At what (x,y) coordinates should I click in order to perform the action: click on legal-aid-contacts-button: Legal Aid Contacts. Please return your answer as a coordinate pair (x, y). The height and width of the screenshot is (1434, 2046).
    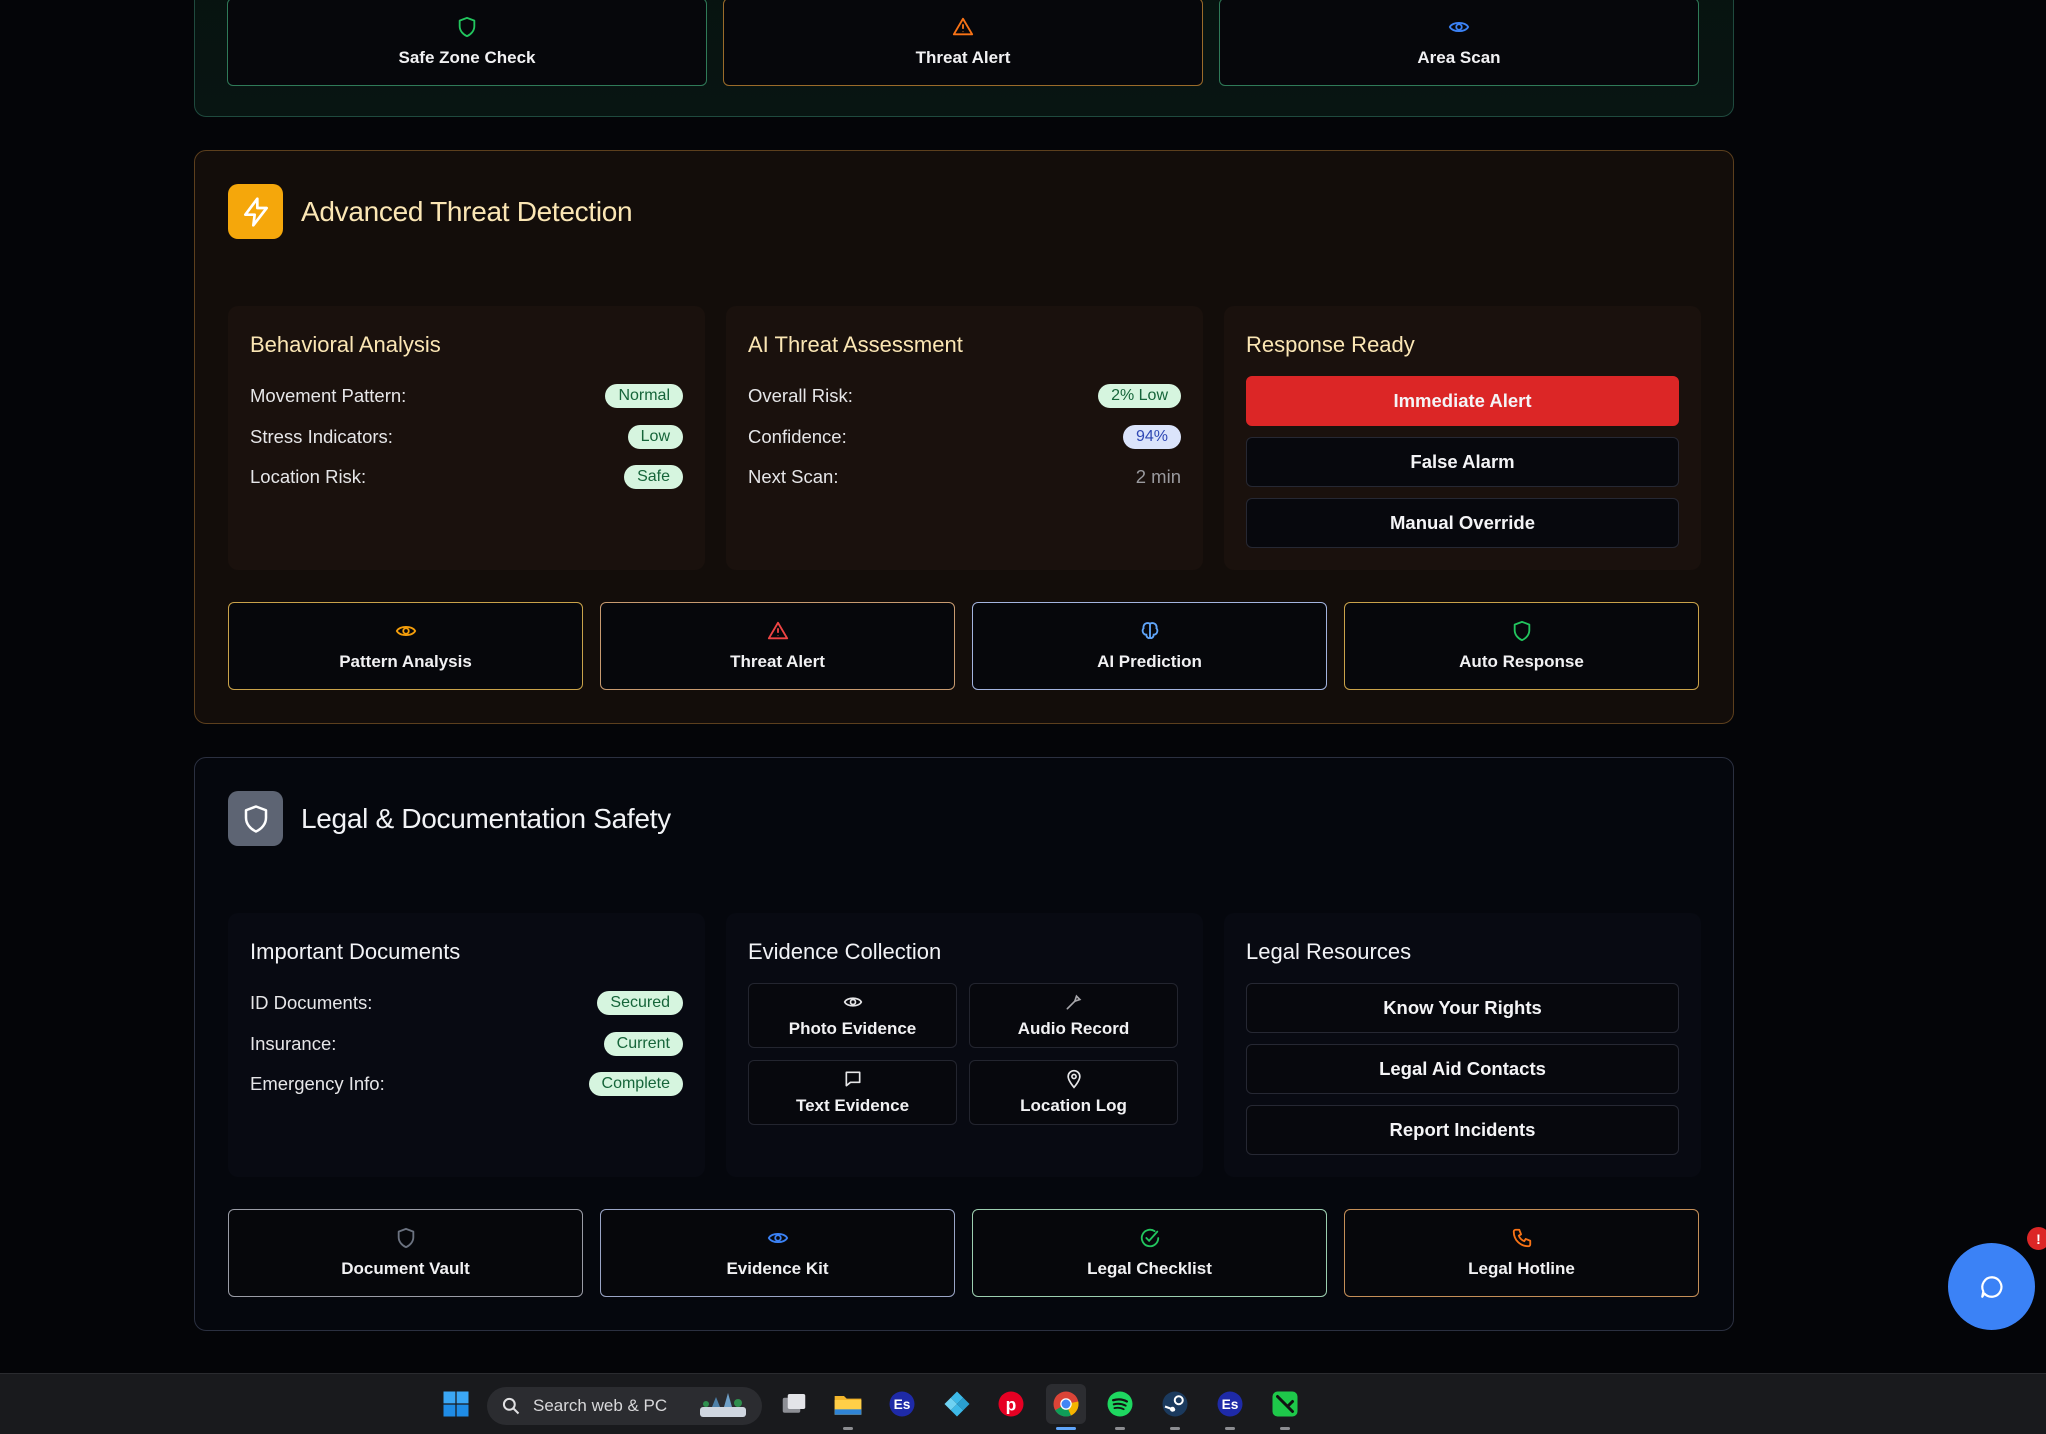
    Looking at the image, I should click on (1462, 1069).